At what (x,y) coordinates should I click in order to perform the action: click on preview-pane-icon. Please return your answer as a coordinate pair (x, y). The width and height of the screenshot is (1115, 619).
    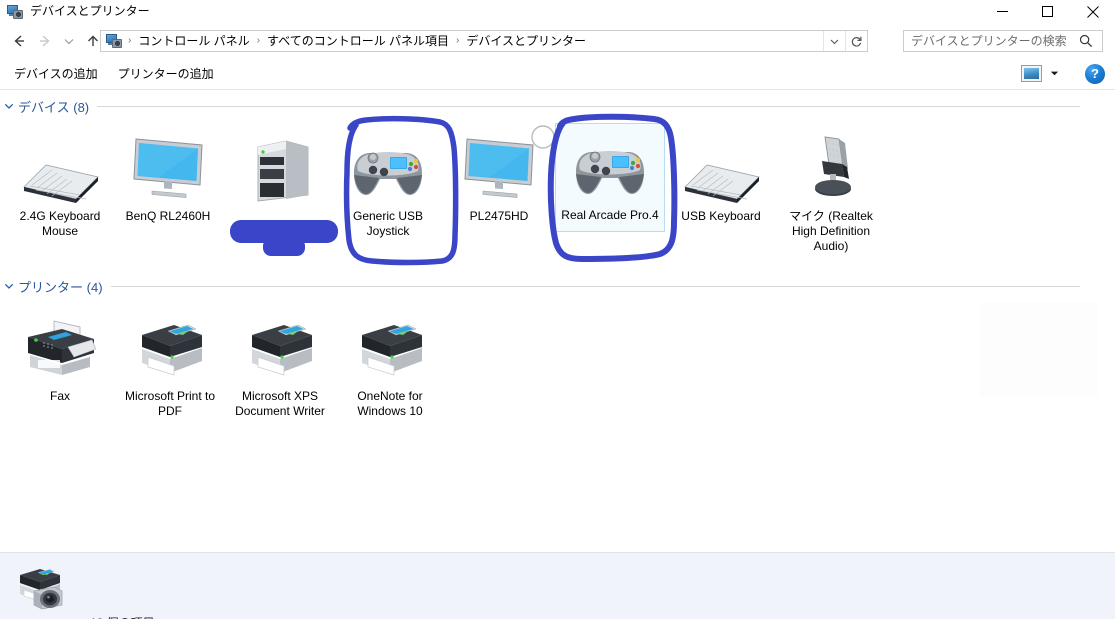
    Looking at the image, I should click on (1031, 73).